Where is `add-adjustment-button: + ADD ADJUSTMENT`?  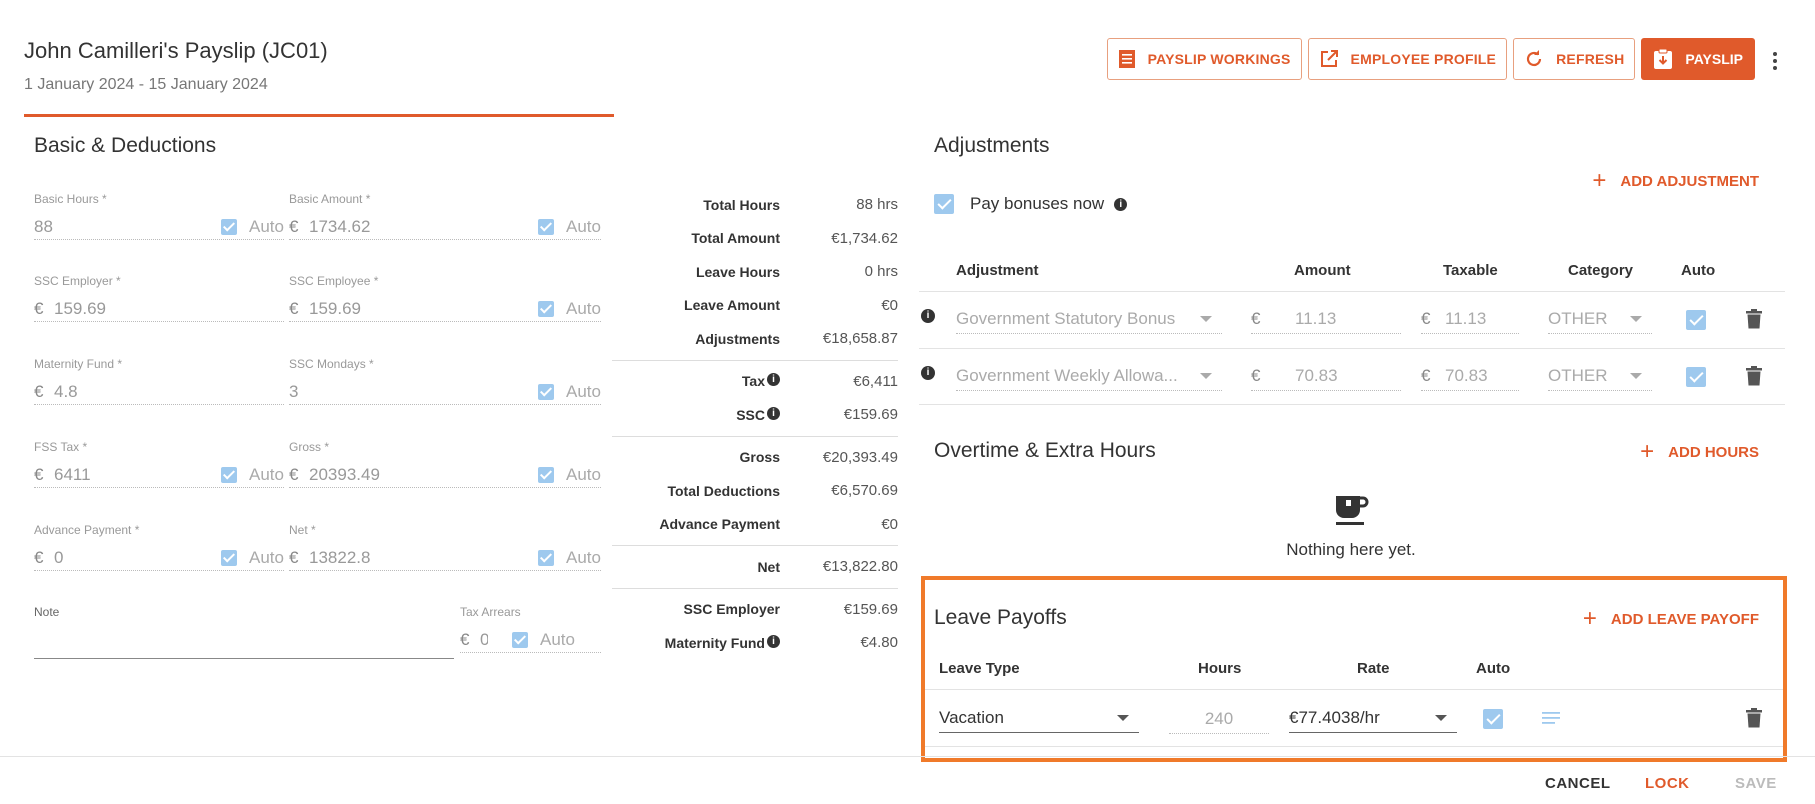
add-adjustment-button: + ADD ADJUSTMENT is located at coordinates (1675, 181).